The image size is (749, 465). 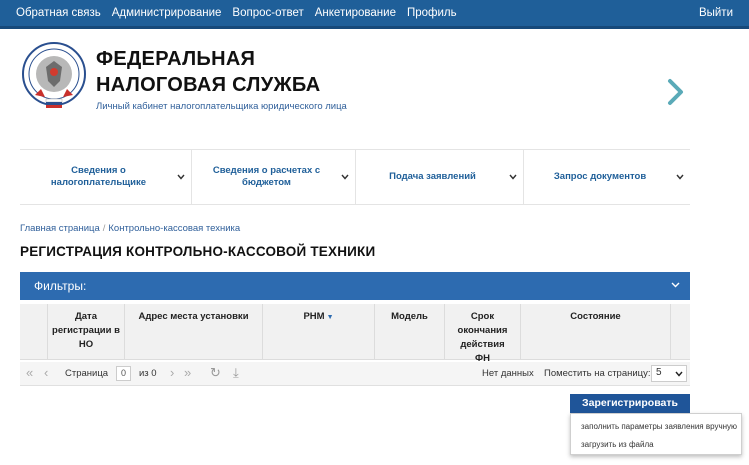 What do you see at coordinates (432, 176) in the screenshot?
I see `nav-submit-applications-label: Подача заявлений` at bounding box center [432, 176].